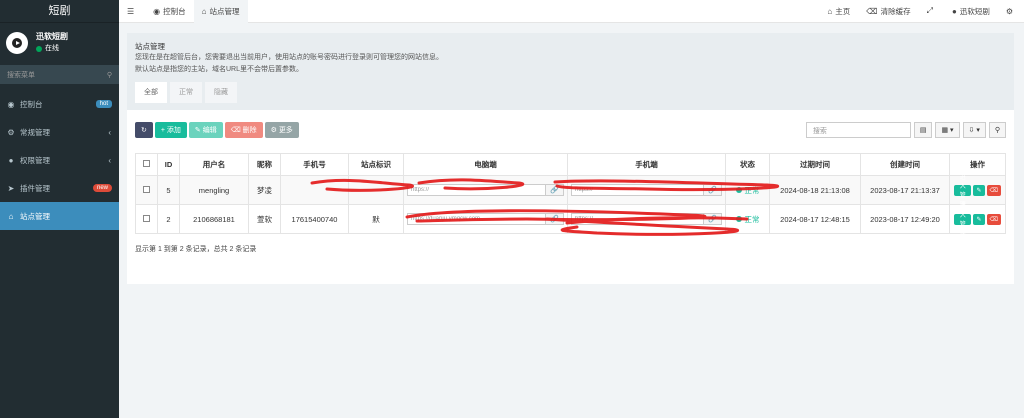  I want to click on edit-button: ✎ 编辑, so click(205, 130).